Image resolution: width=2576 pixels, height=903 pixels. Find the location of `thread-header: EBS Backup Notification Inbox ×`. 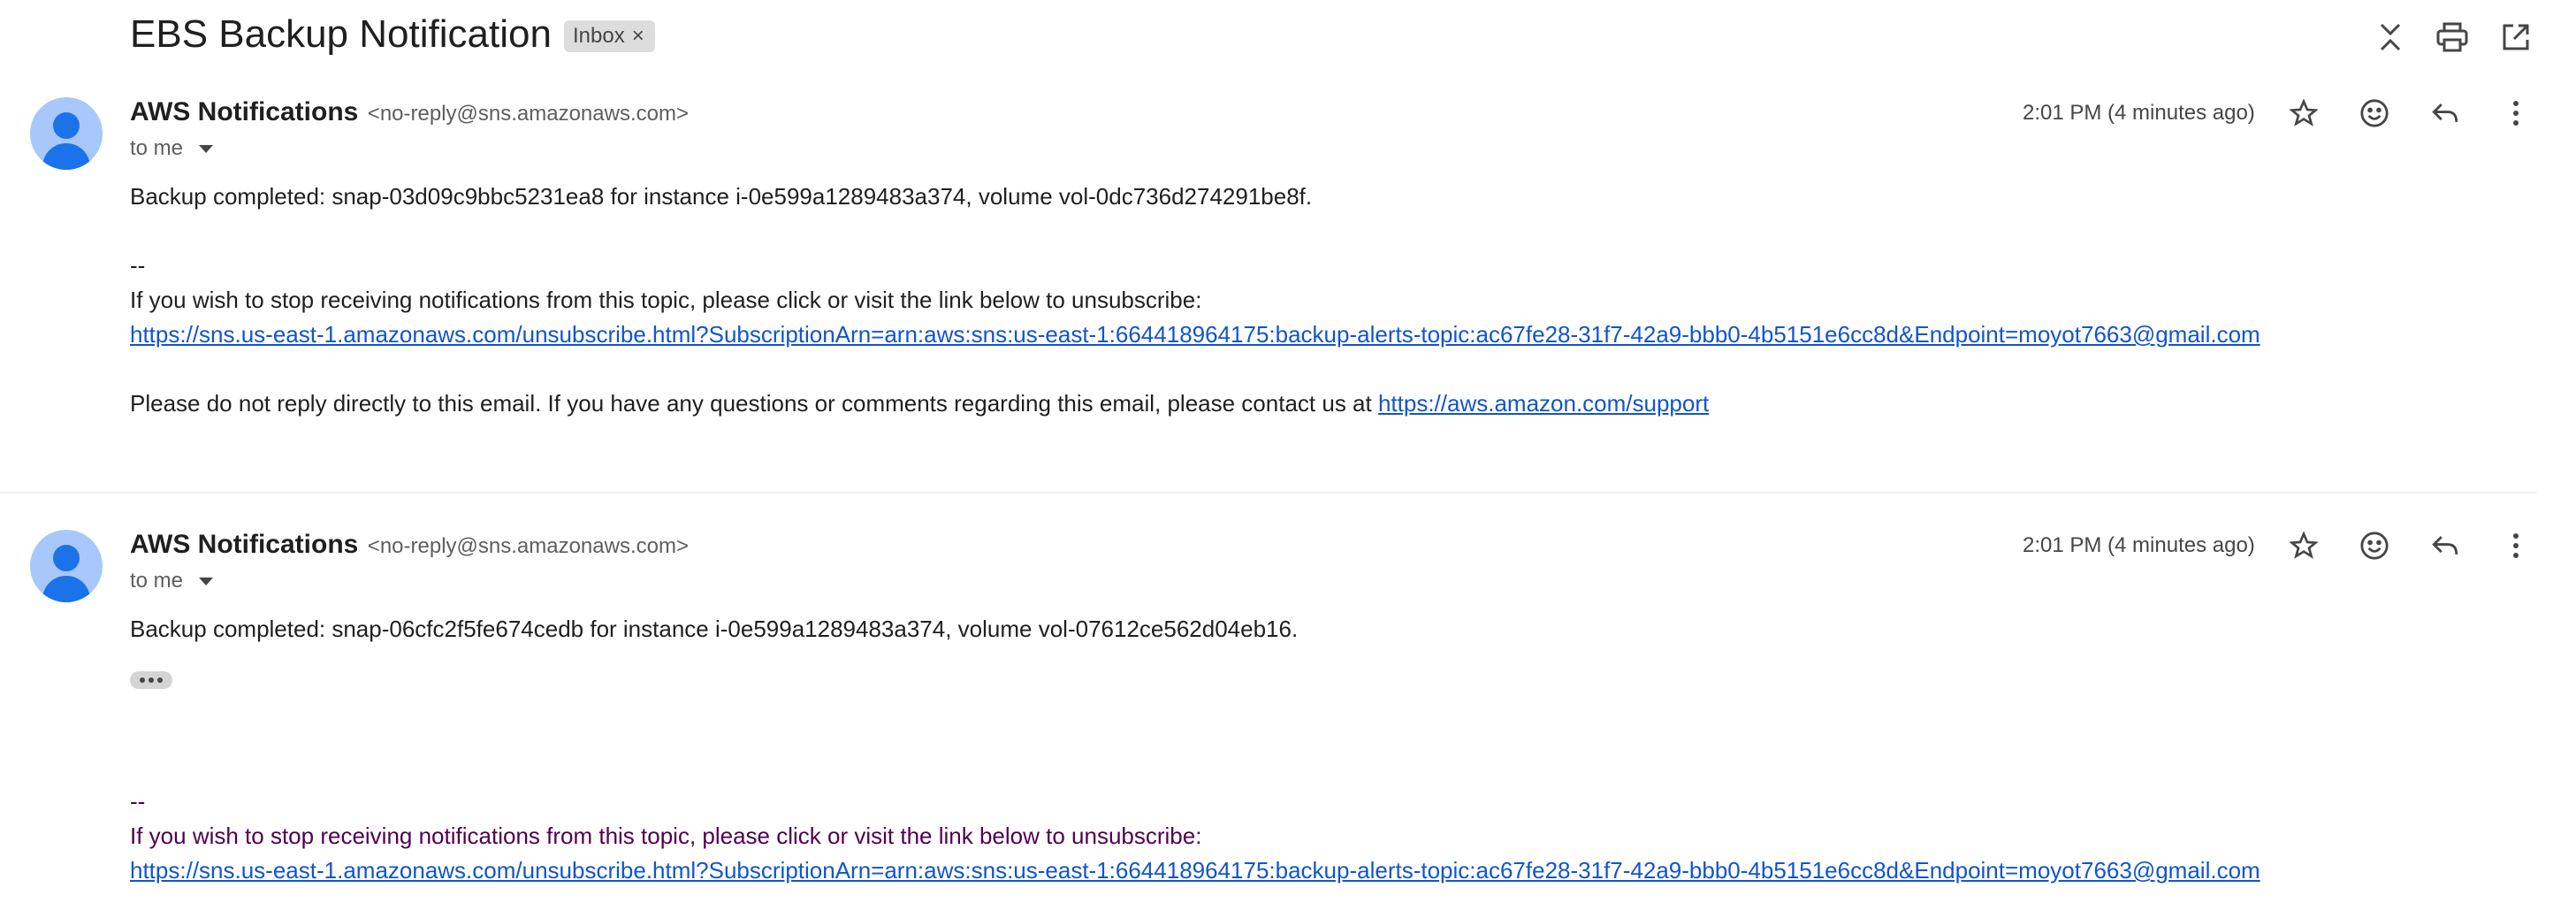

thread-header: EBS Backup Notification Inbox × is located at coordinates (1288, 37).